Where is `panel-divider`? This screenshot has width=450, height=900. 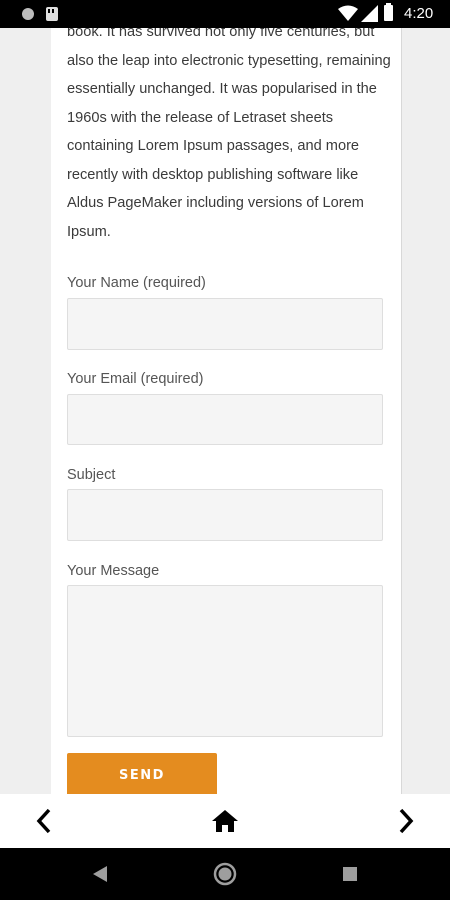 panel-divider is located at coordinates (401, 411).